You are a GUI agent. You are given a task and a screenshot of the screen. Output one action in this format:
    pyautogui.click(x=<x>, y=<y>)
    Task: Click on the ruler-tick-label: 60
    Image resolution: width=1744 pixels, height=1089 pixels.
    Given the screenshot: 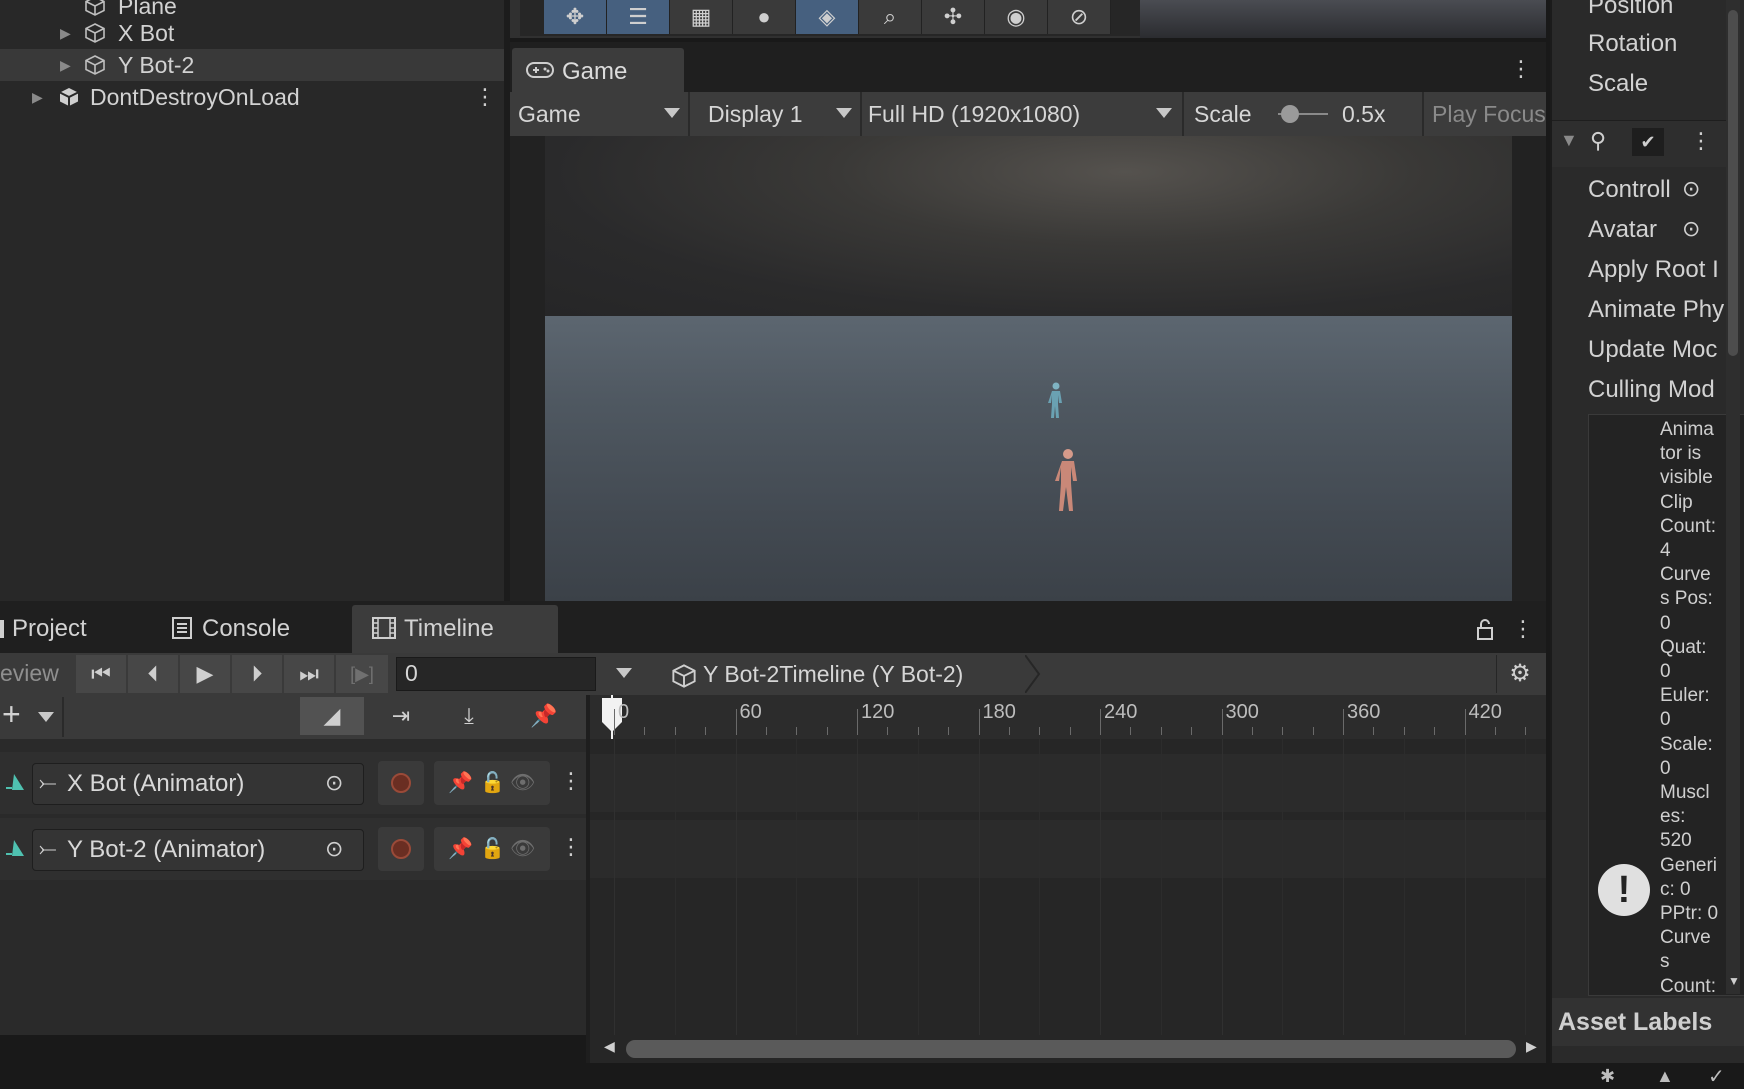 What is the action you would take?
    pyautogui.click(x=750, y=712)
    